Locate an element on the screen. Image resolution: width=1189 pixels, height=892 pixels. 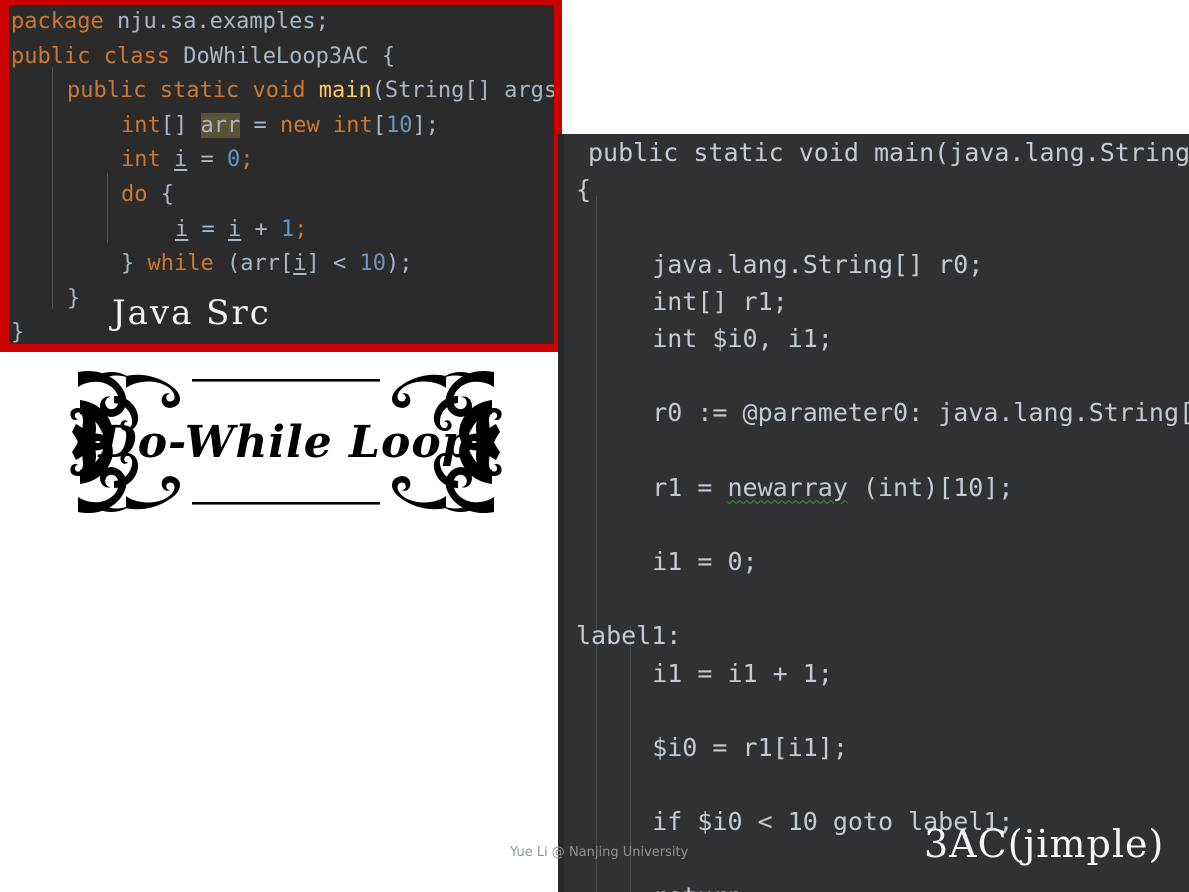
java-token-eq: = is located at coordinates (207, 160).